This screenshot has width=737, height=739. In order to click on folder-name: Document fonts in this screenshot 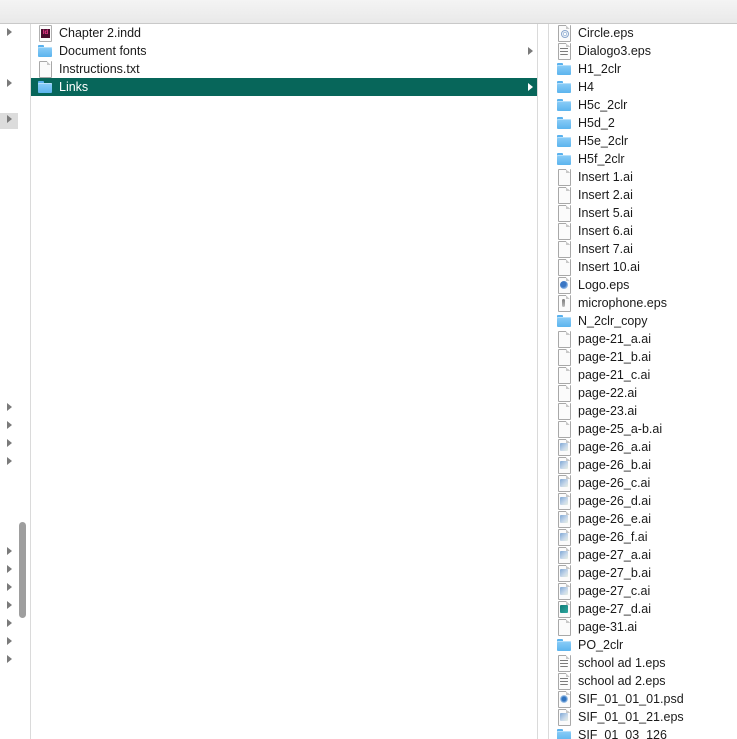, I will do `click(103, 51)`.